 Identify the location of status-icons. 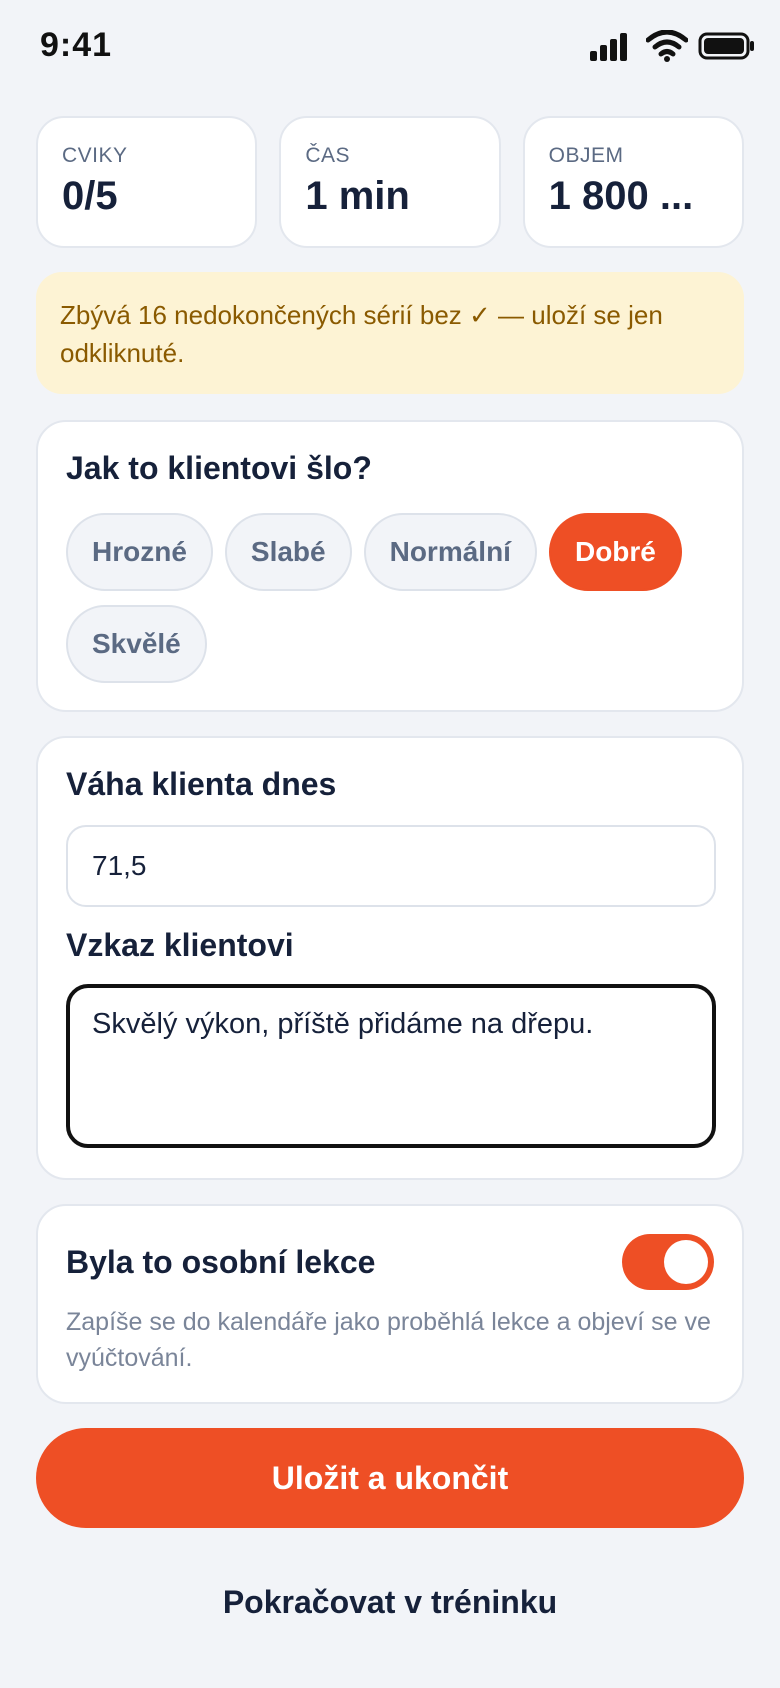
(673, 46).